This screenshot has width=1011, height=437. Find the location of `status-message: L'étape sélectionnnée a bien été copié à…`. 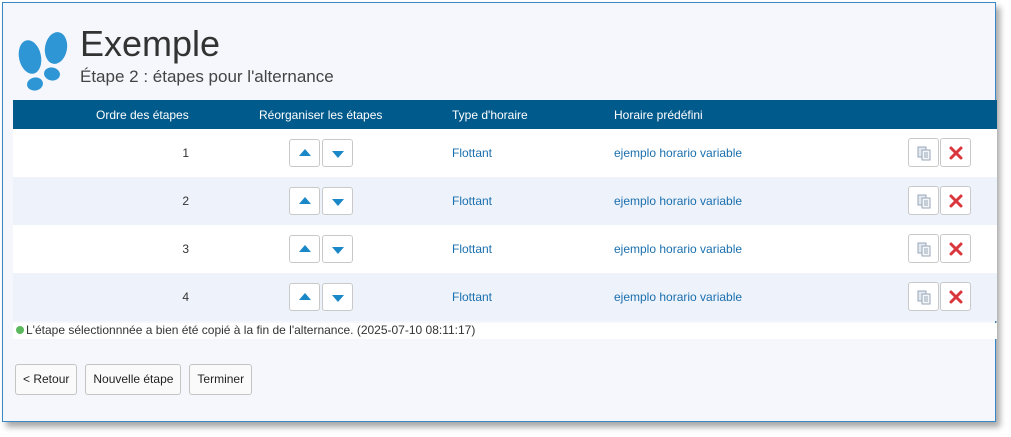

status-message: L'étape sélectionnnée a bien été copié à… is located at coordinates (505, 331).